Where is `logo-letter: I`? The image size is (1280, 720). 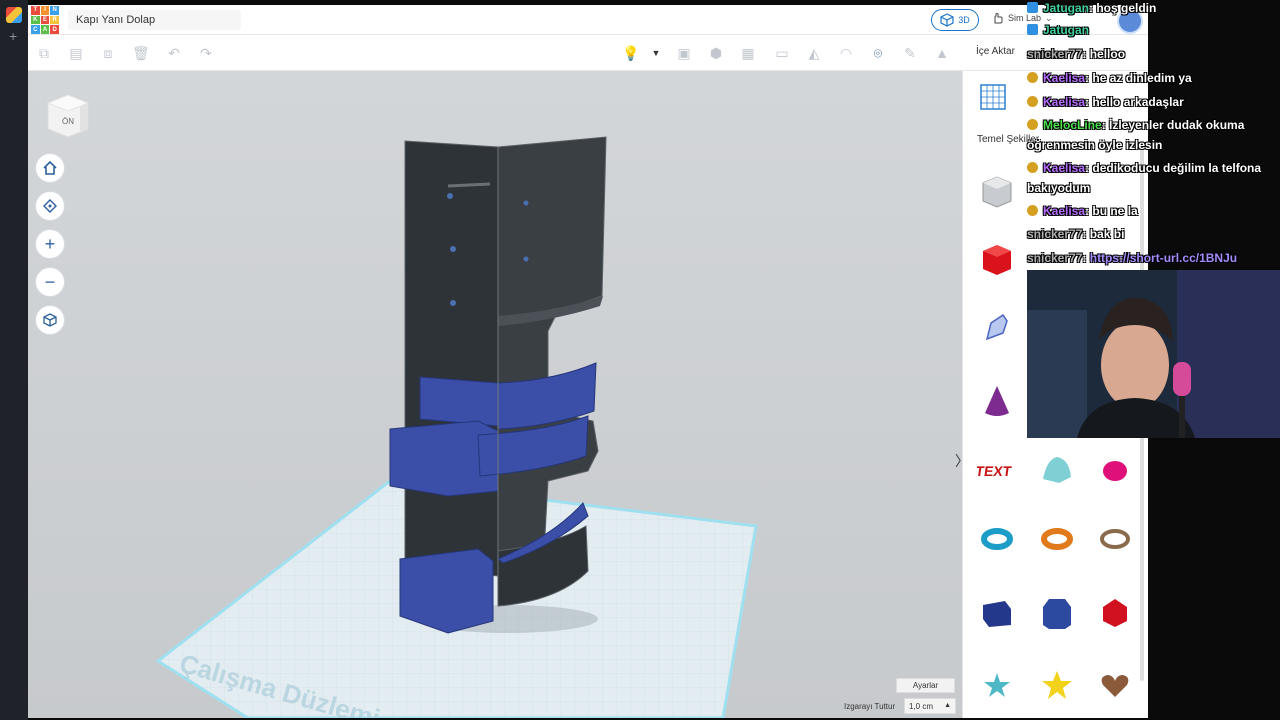 logo-letter: I is located at coordinates (45, 10).